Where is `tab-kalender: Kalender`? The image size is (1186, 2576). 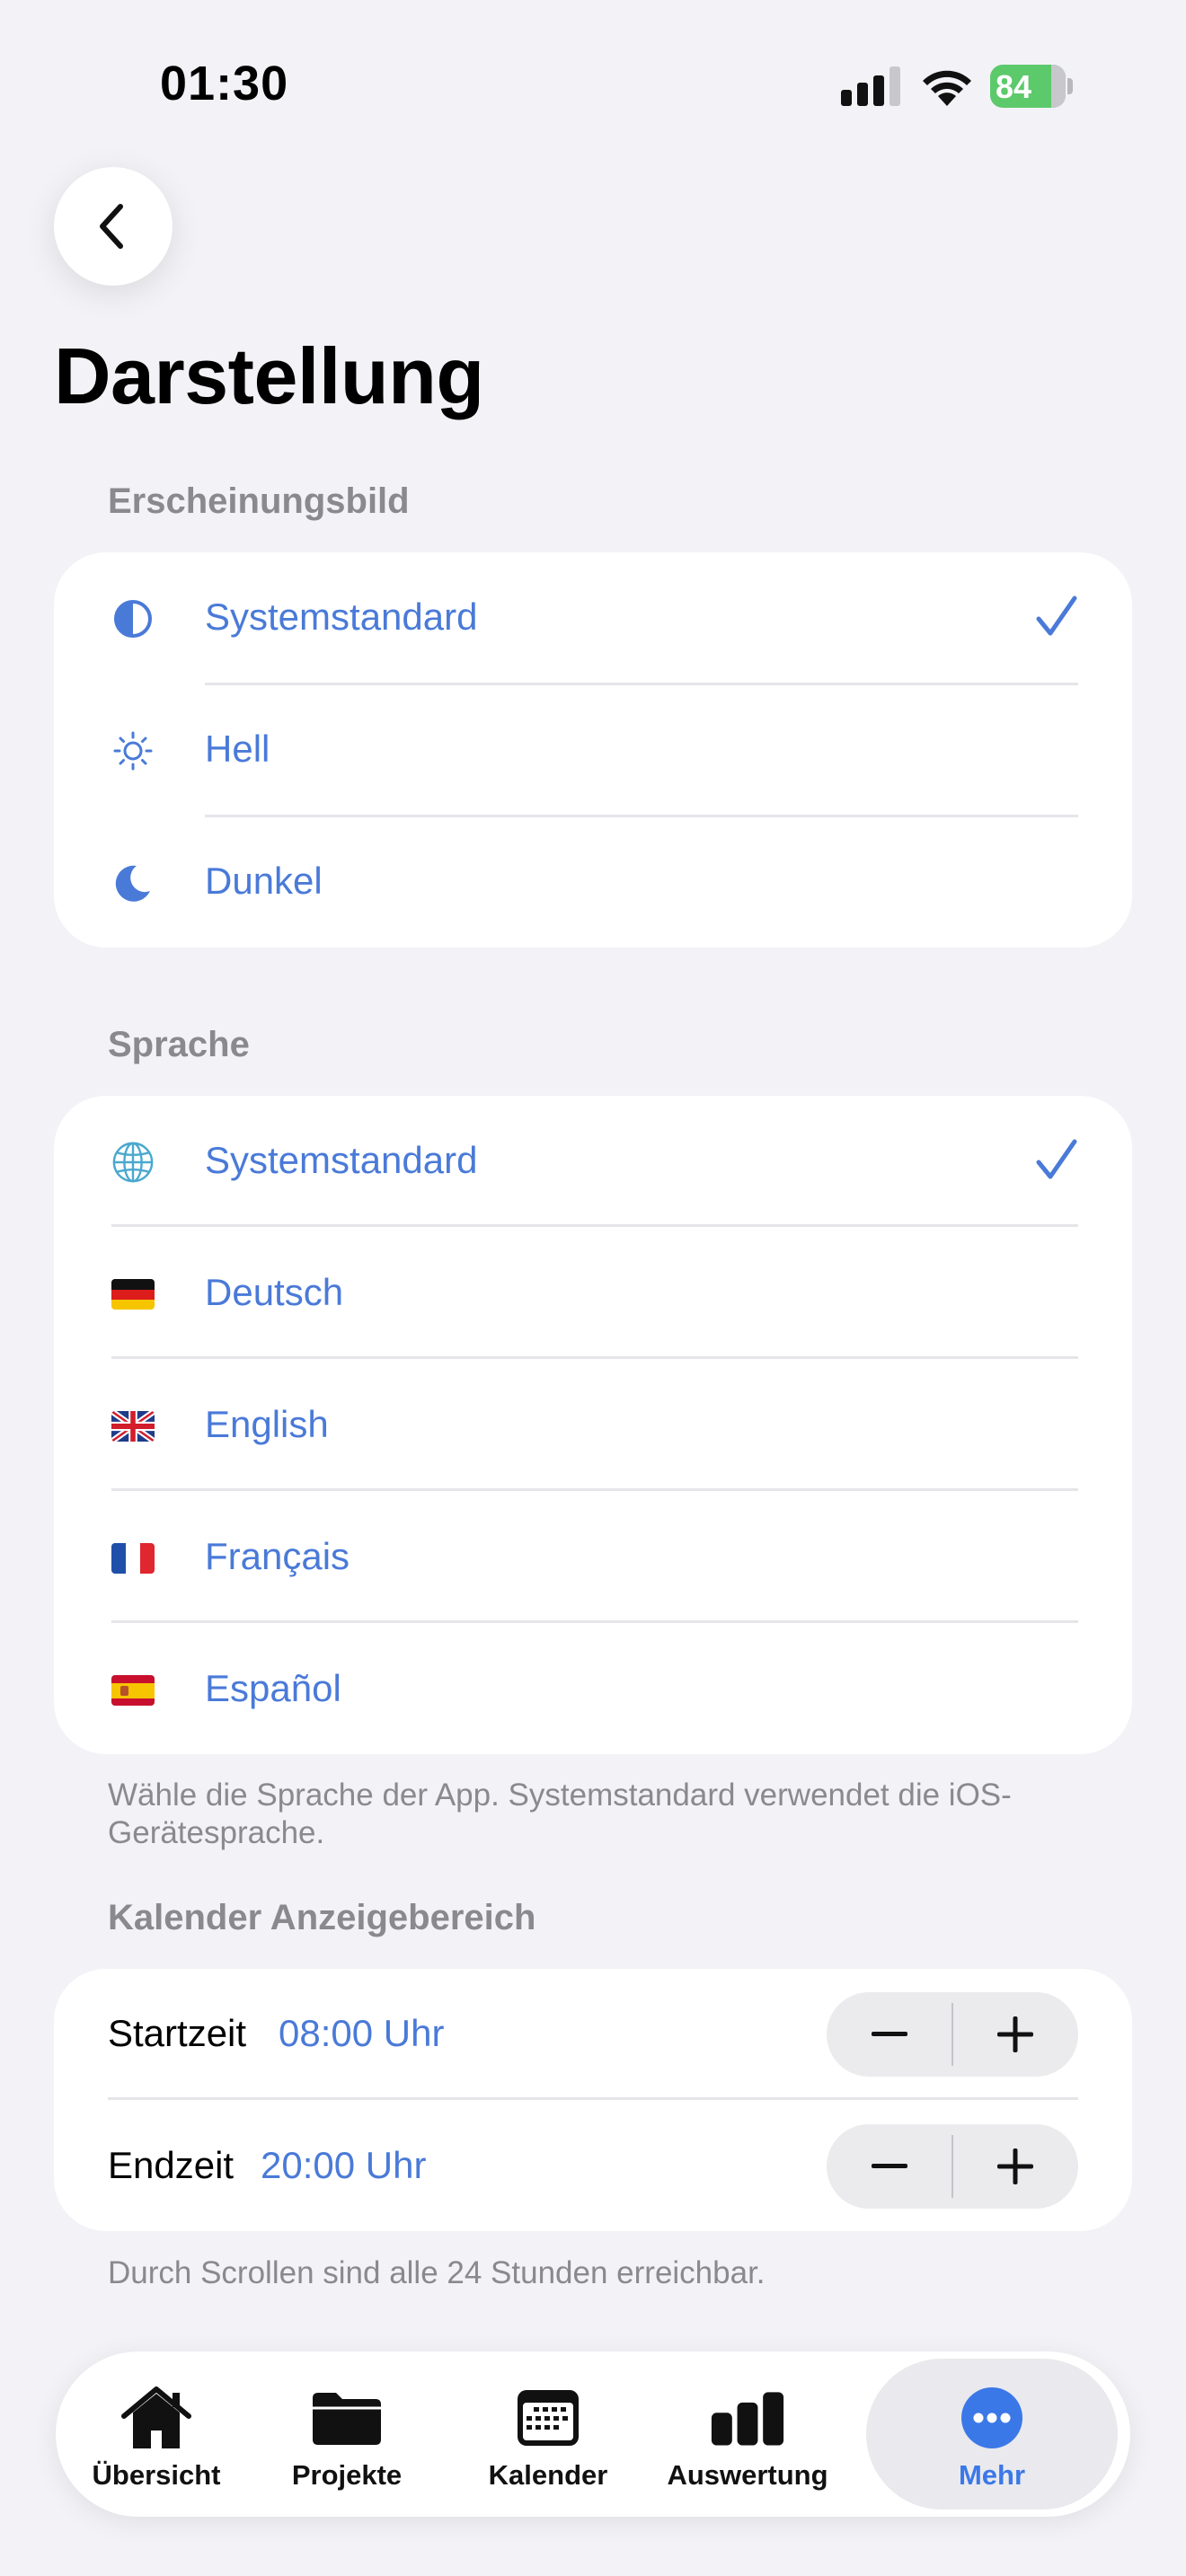
tab-kalender: Kalender is located at coordinates (548, 2434).